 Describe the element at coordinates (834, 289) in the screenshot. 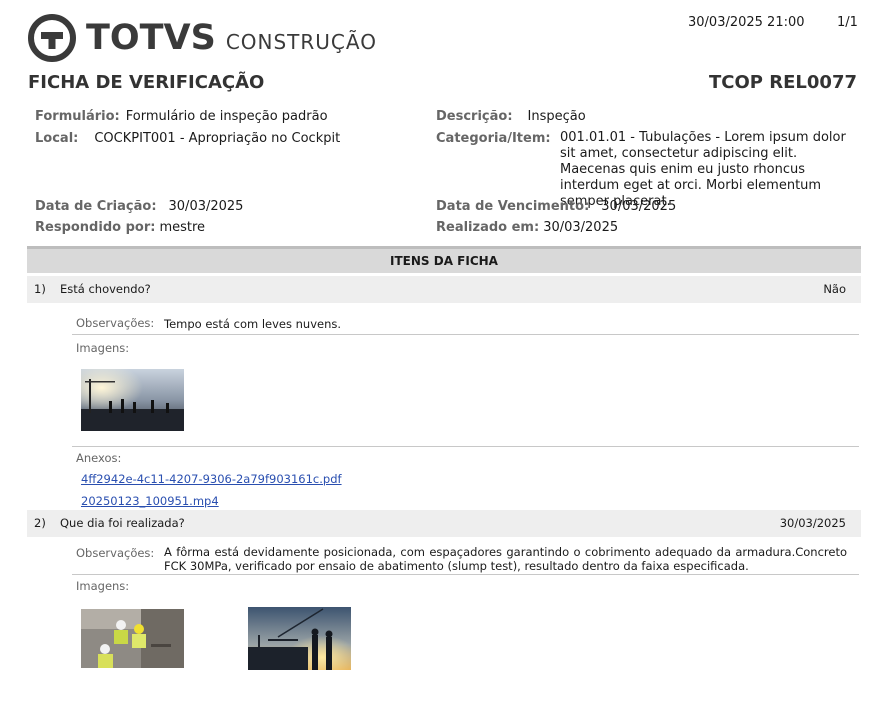

I see `question-answer: Não` at that location.